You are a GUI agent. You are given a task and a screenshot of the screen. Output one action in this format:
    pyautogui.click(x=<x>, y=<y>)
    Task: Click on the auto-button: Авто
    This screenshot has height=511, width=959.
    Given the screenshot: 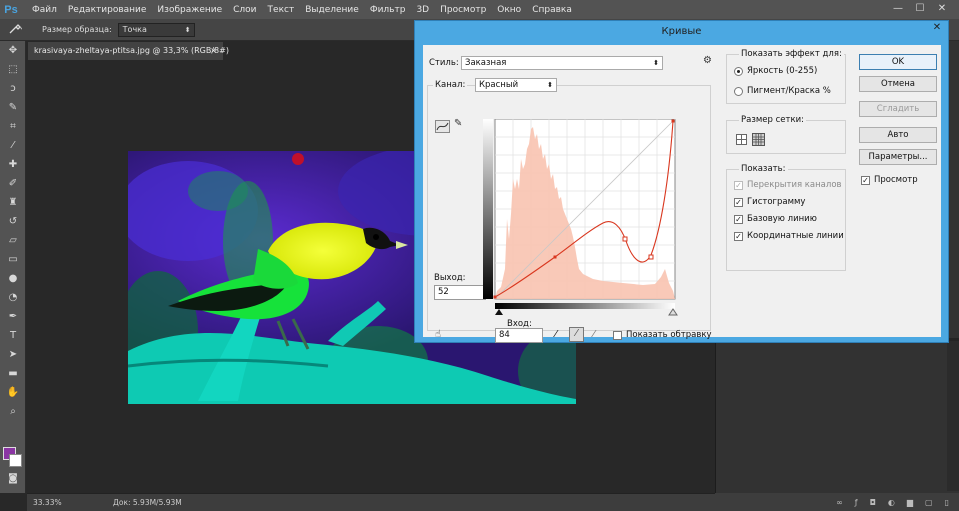 What is the action you would take?
    pyautogui.click(x=898, y=135)
    